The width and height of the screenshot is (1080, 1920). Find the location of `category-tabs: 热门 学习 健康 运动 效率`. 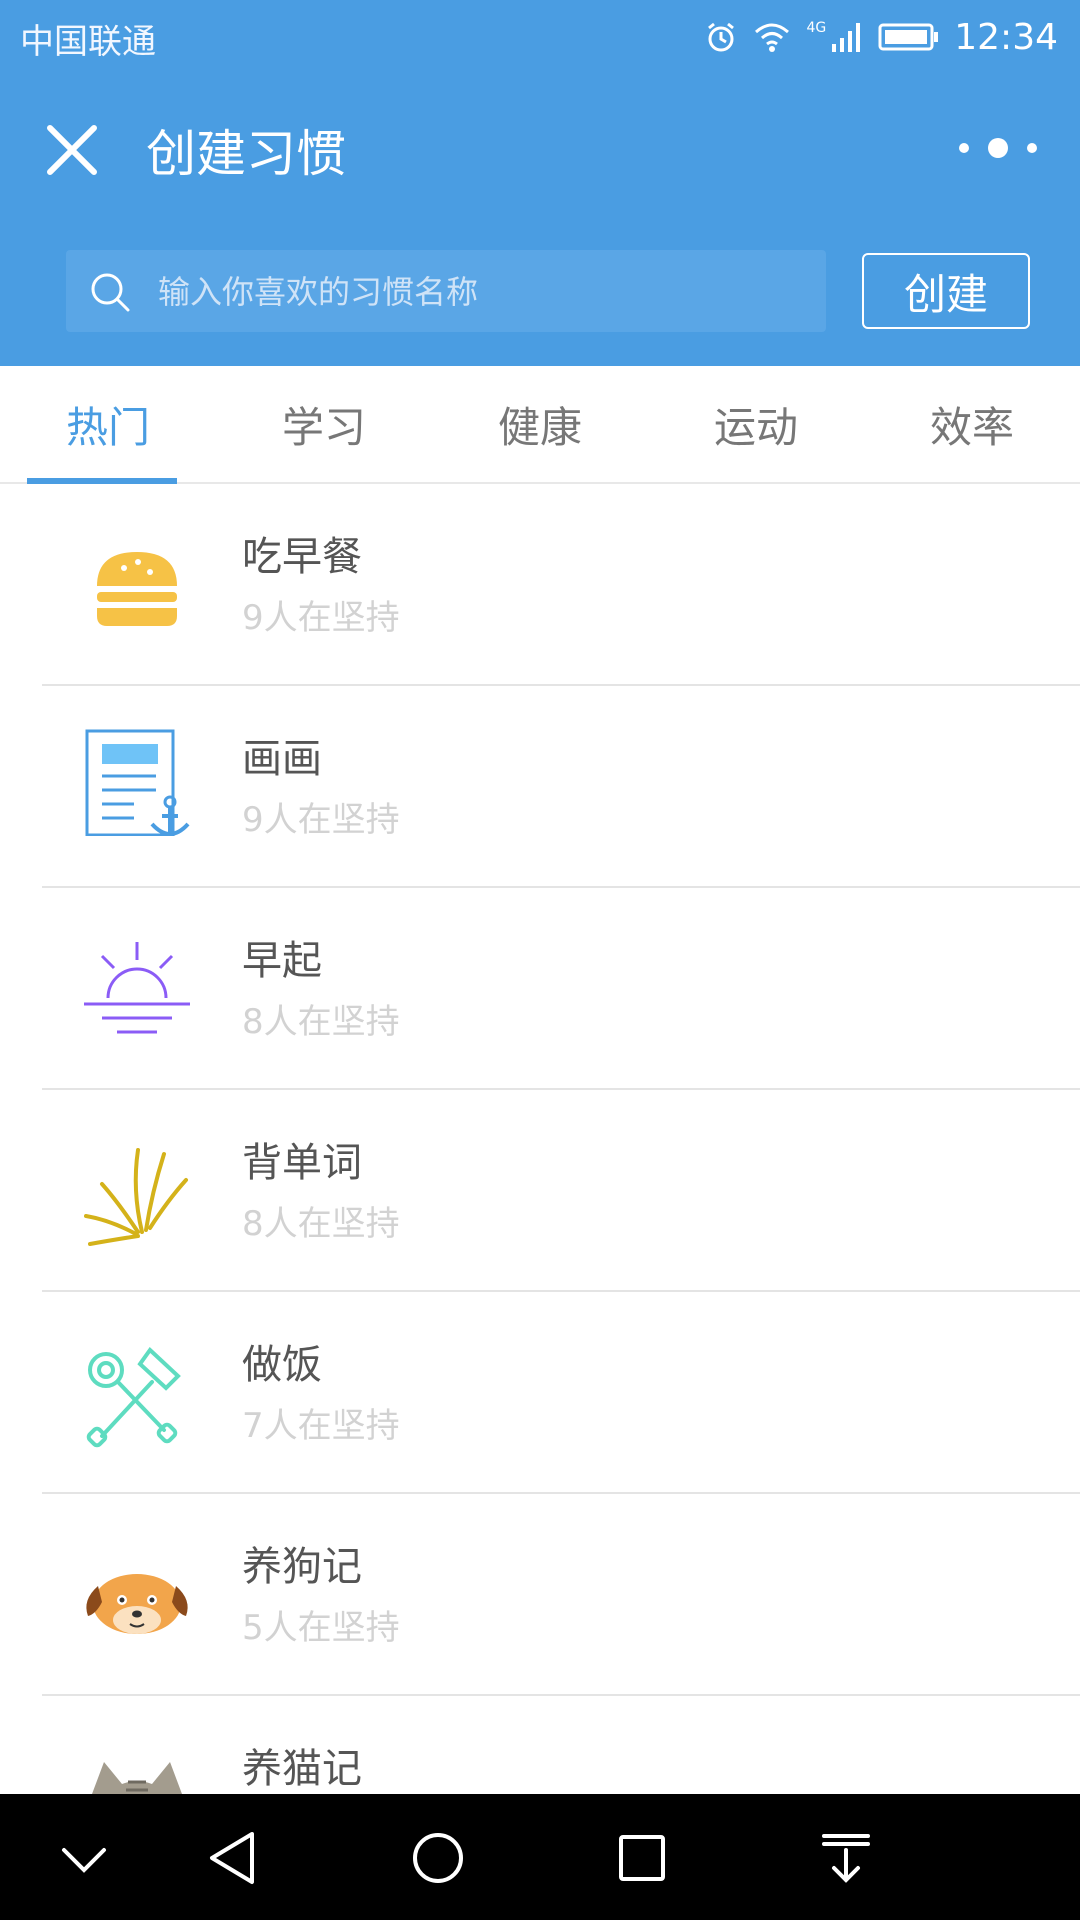

category-tabs: 热门 学习 健康 运动 效率 is located at coordinates (540, 425).